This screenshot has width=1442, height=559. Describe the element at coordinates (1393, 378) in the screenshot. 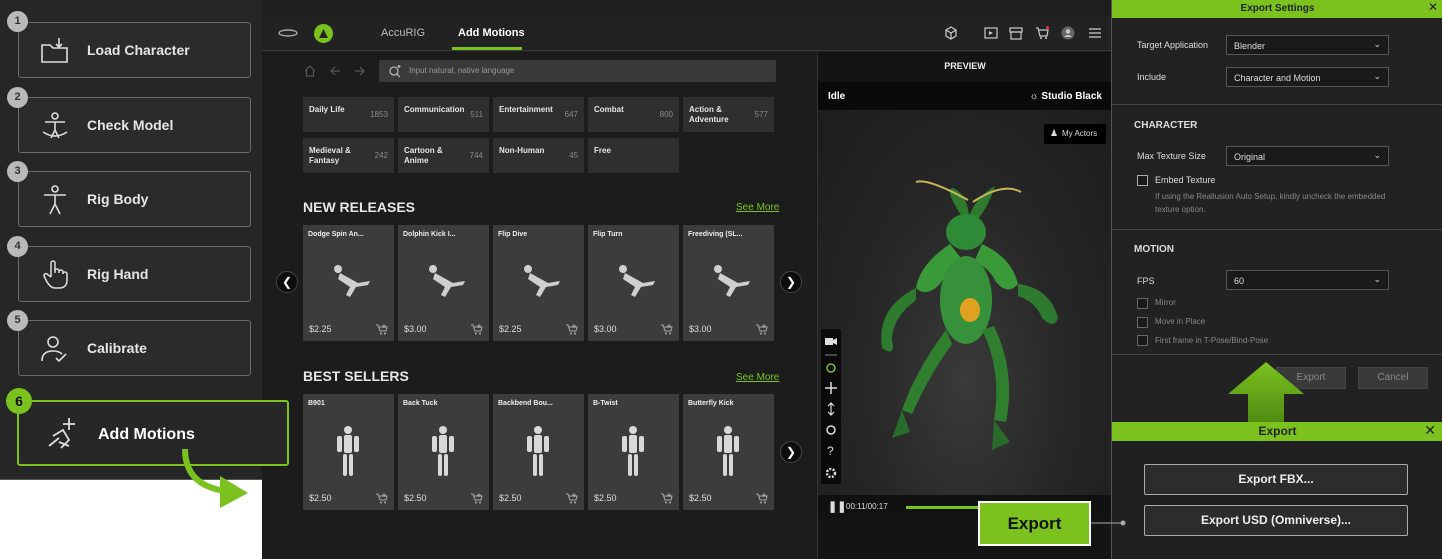

I see `export-settings-cancel-button: Cancel` at that location.